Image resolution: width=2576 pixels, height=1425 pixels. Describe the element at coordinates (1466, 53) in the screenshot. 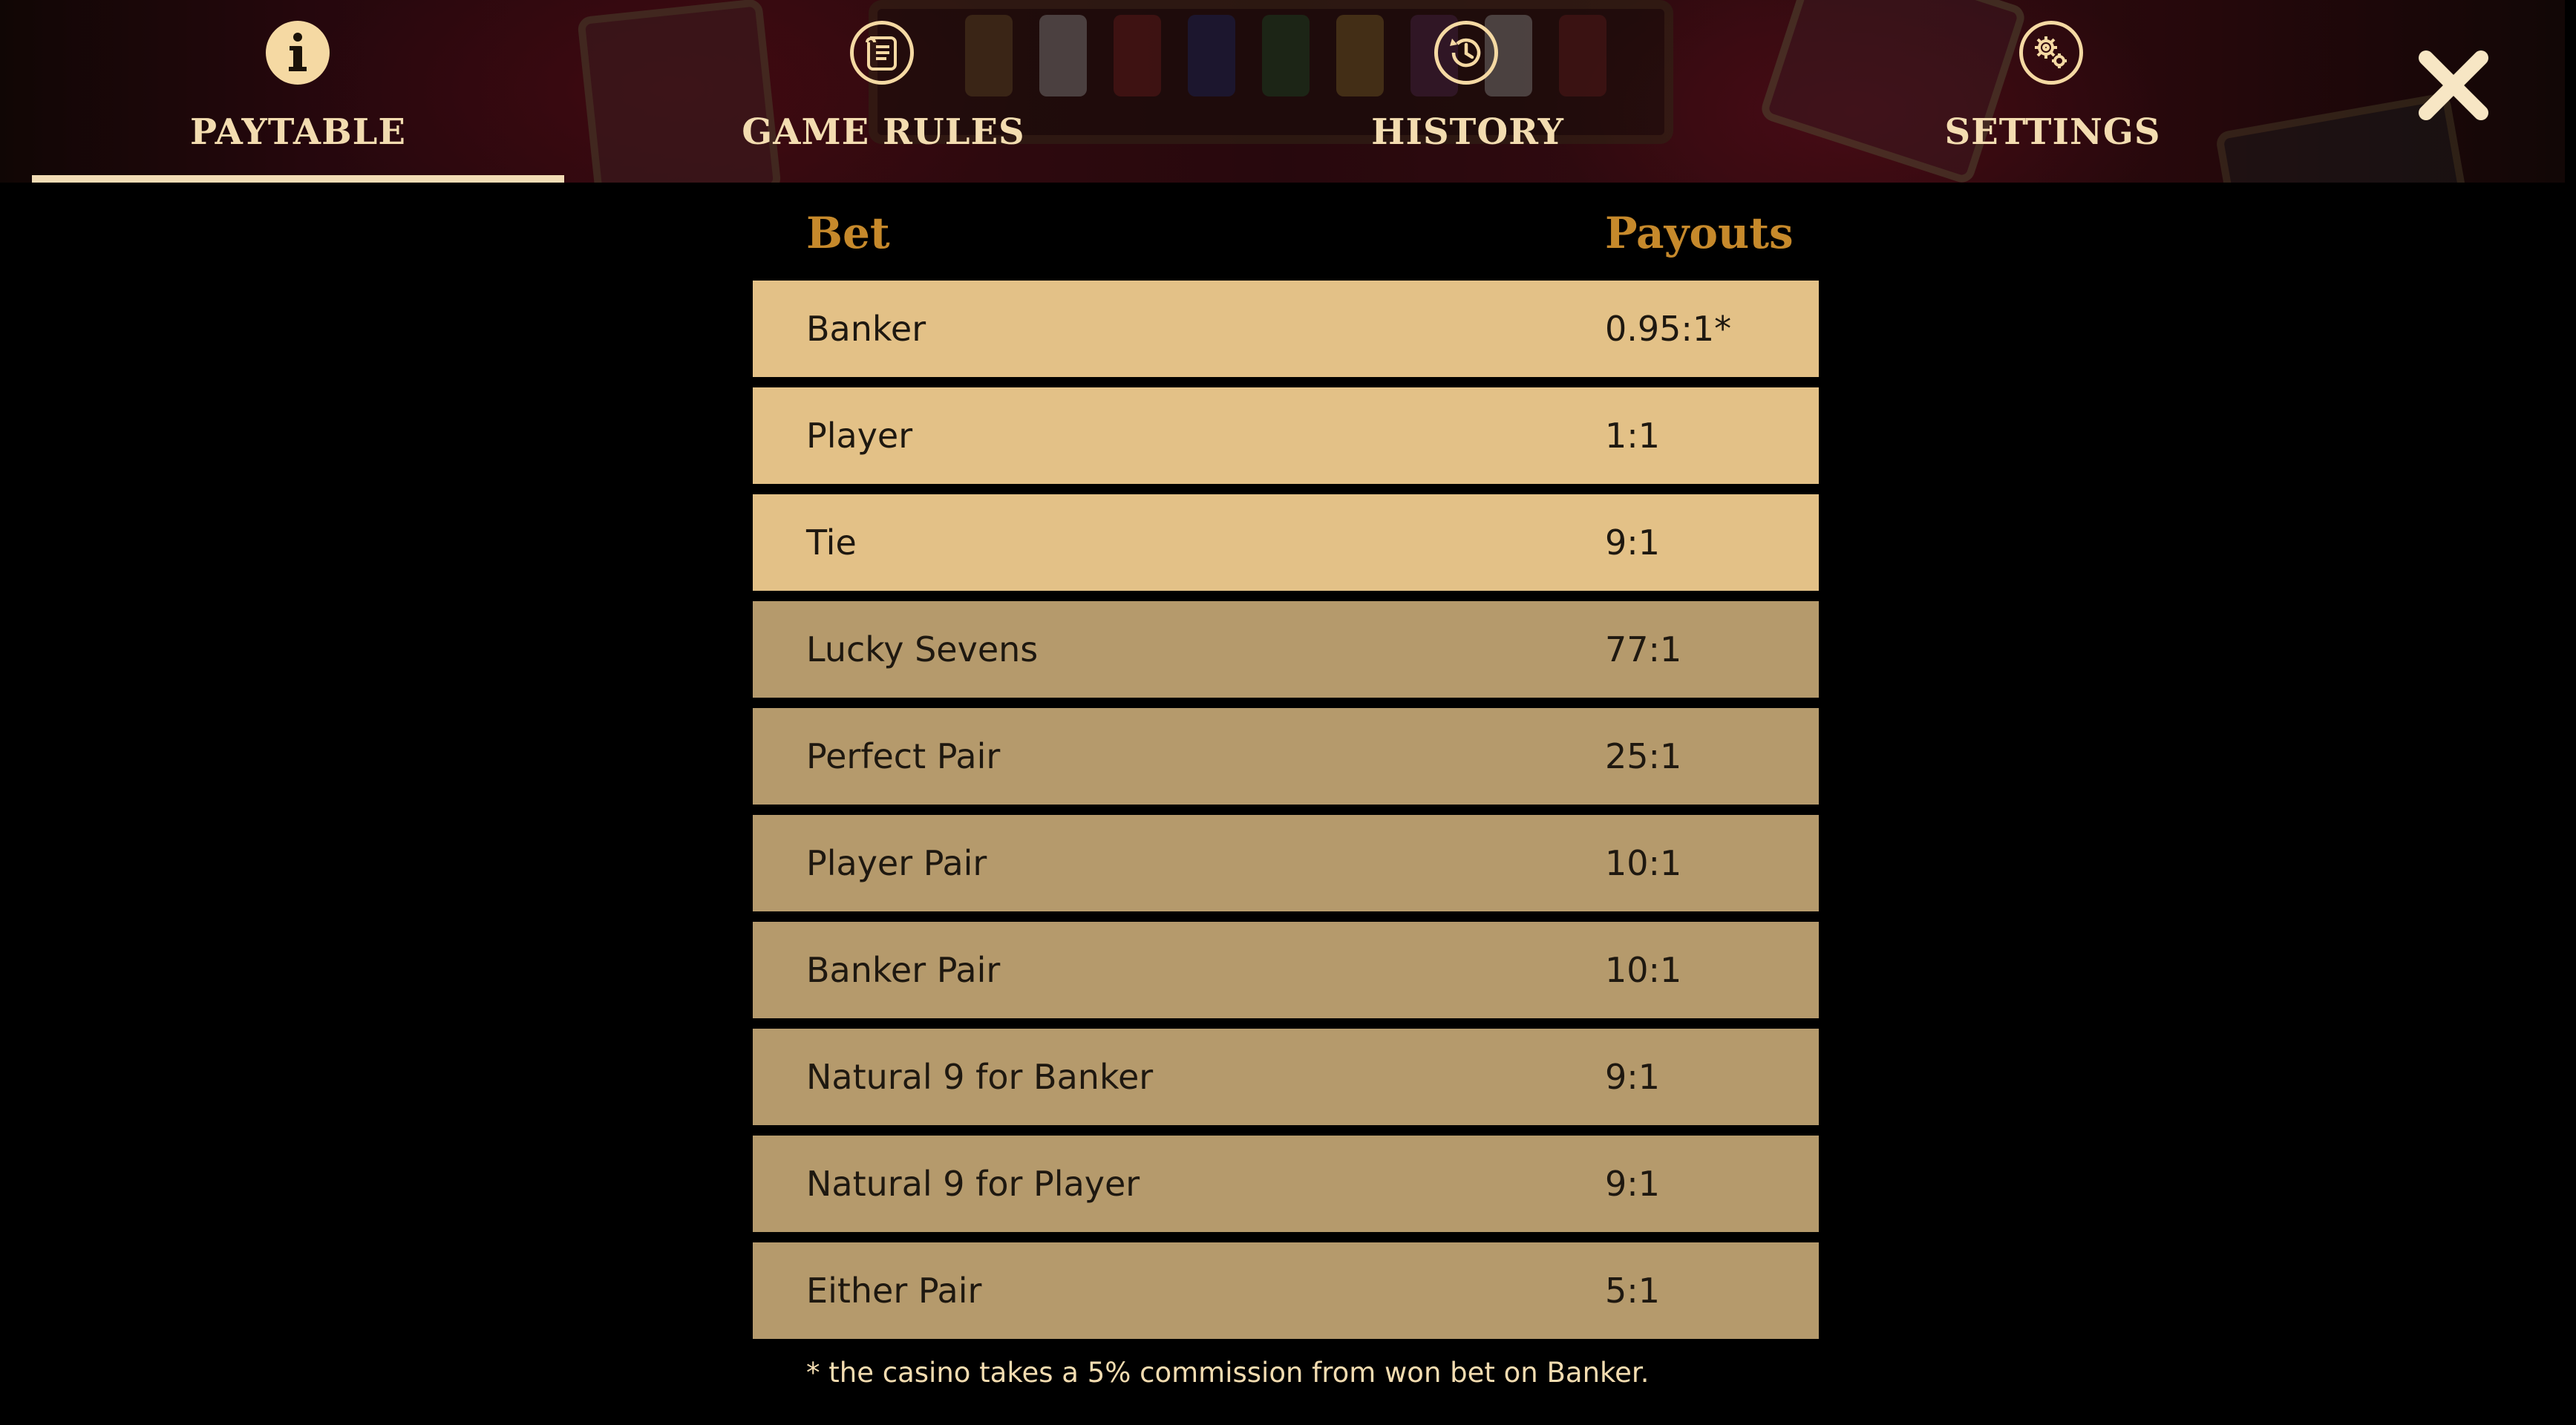

I see `history-icon` at that location.